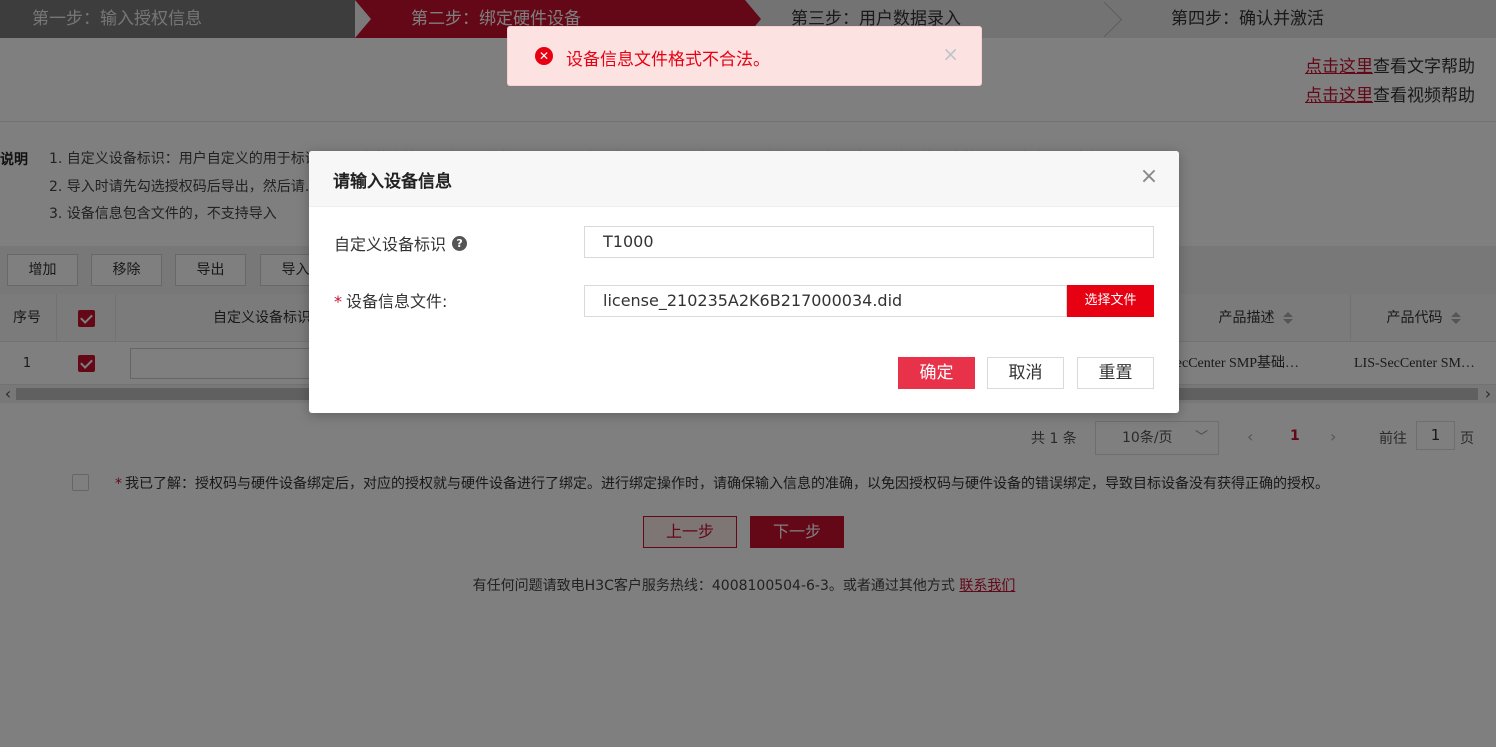 The image size is (1496, 747). I want to click on required-mark: *, so click(338, 301).